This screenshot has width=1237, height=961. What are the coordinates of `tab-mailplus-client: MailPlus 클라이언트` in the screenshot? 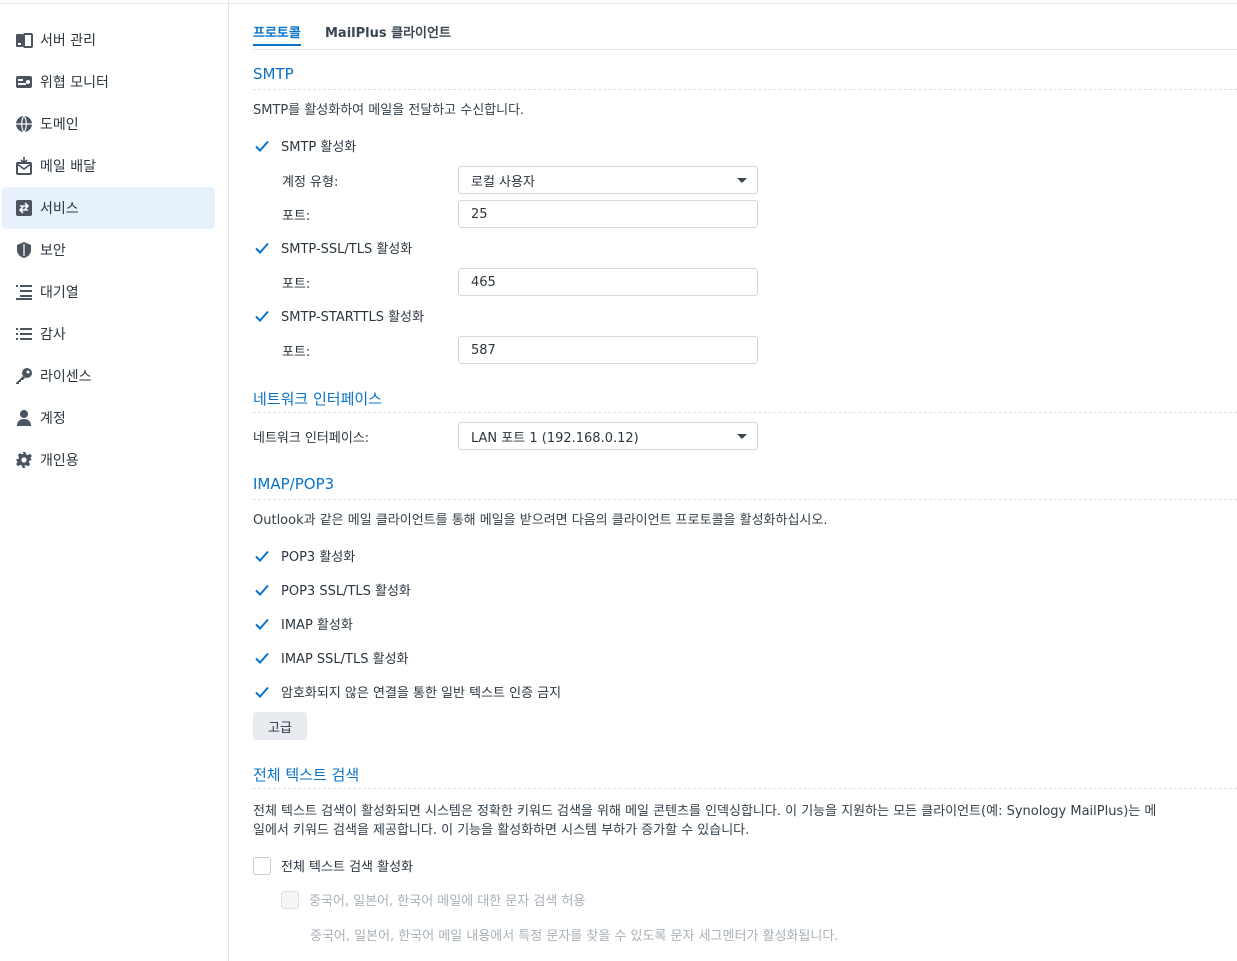 It's located at (388, 31).